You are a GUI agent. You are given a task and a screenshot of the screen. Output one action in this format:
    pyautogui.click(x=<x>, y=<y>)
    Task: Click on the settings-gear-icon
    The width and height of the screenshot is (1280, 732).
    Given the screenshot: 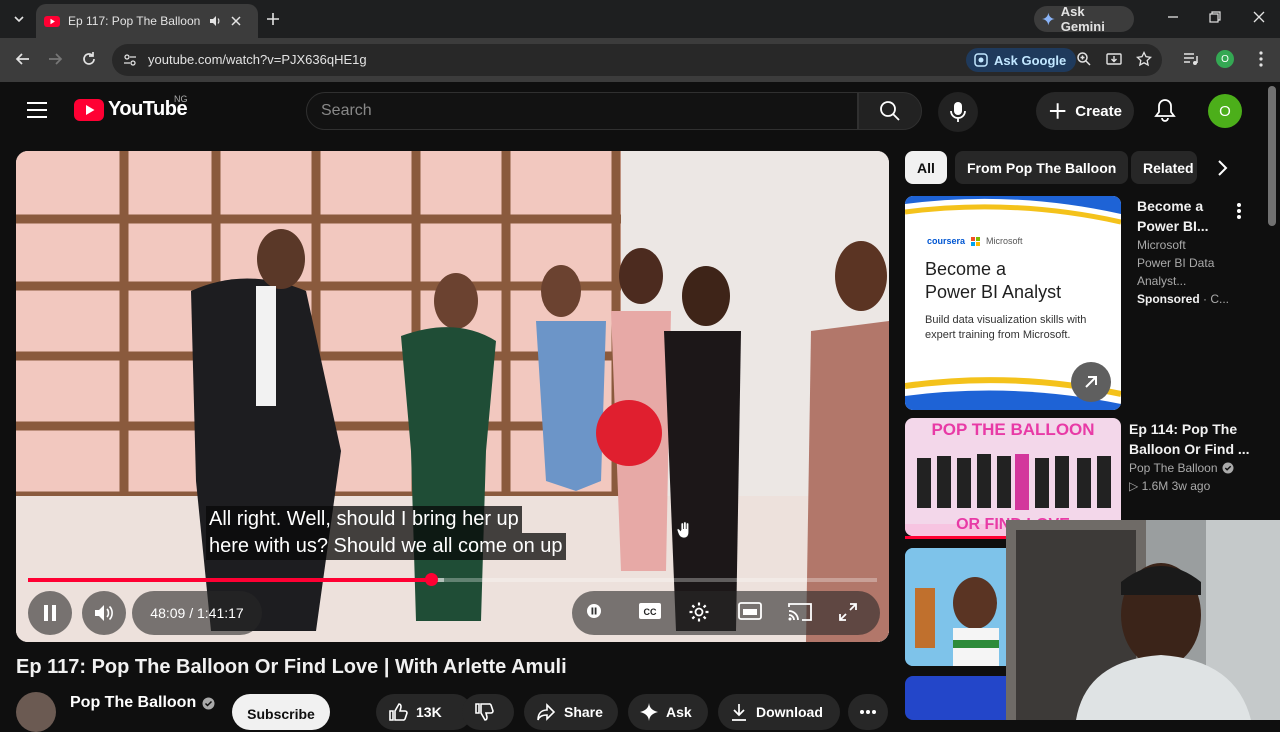 What is the action you would take?
    pyautogui.click(x=699, y=612)
    